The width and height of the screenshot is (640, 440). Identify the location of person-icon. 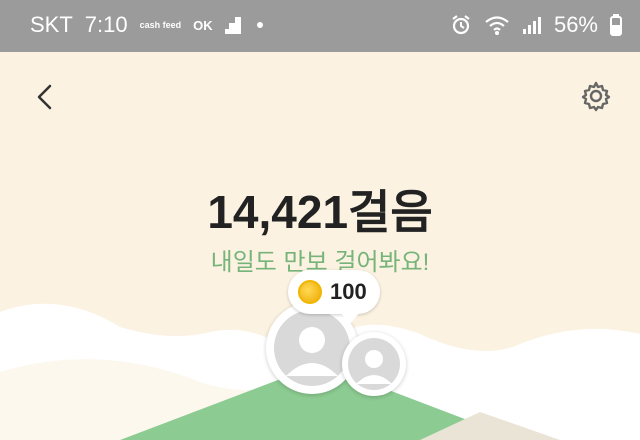
(374, 364).